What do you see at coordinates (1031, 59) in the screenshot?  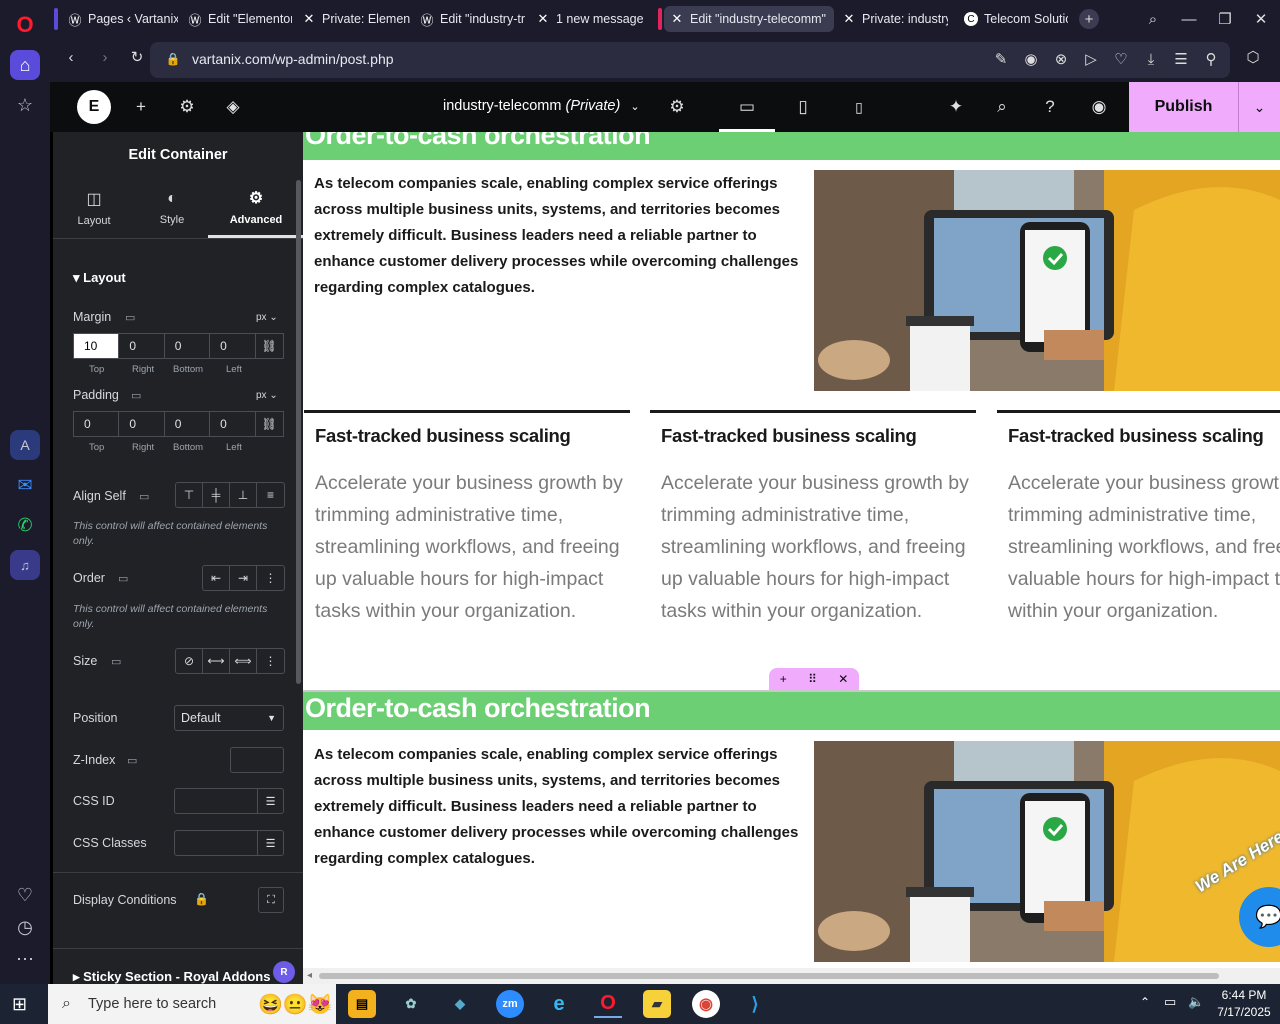 I see `camera-icon: ◉` at bounding box center [1031, 59].